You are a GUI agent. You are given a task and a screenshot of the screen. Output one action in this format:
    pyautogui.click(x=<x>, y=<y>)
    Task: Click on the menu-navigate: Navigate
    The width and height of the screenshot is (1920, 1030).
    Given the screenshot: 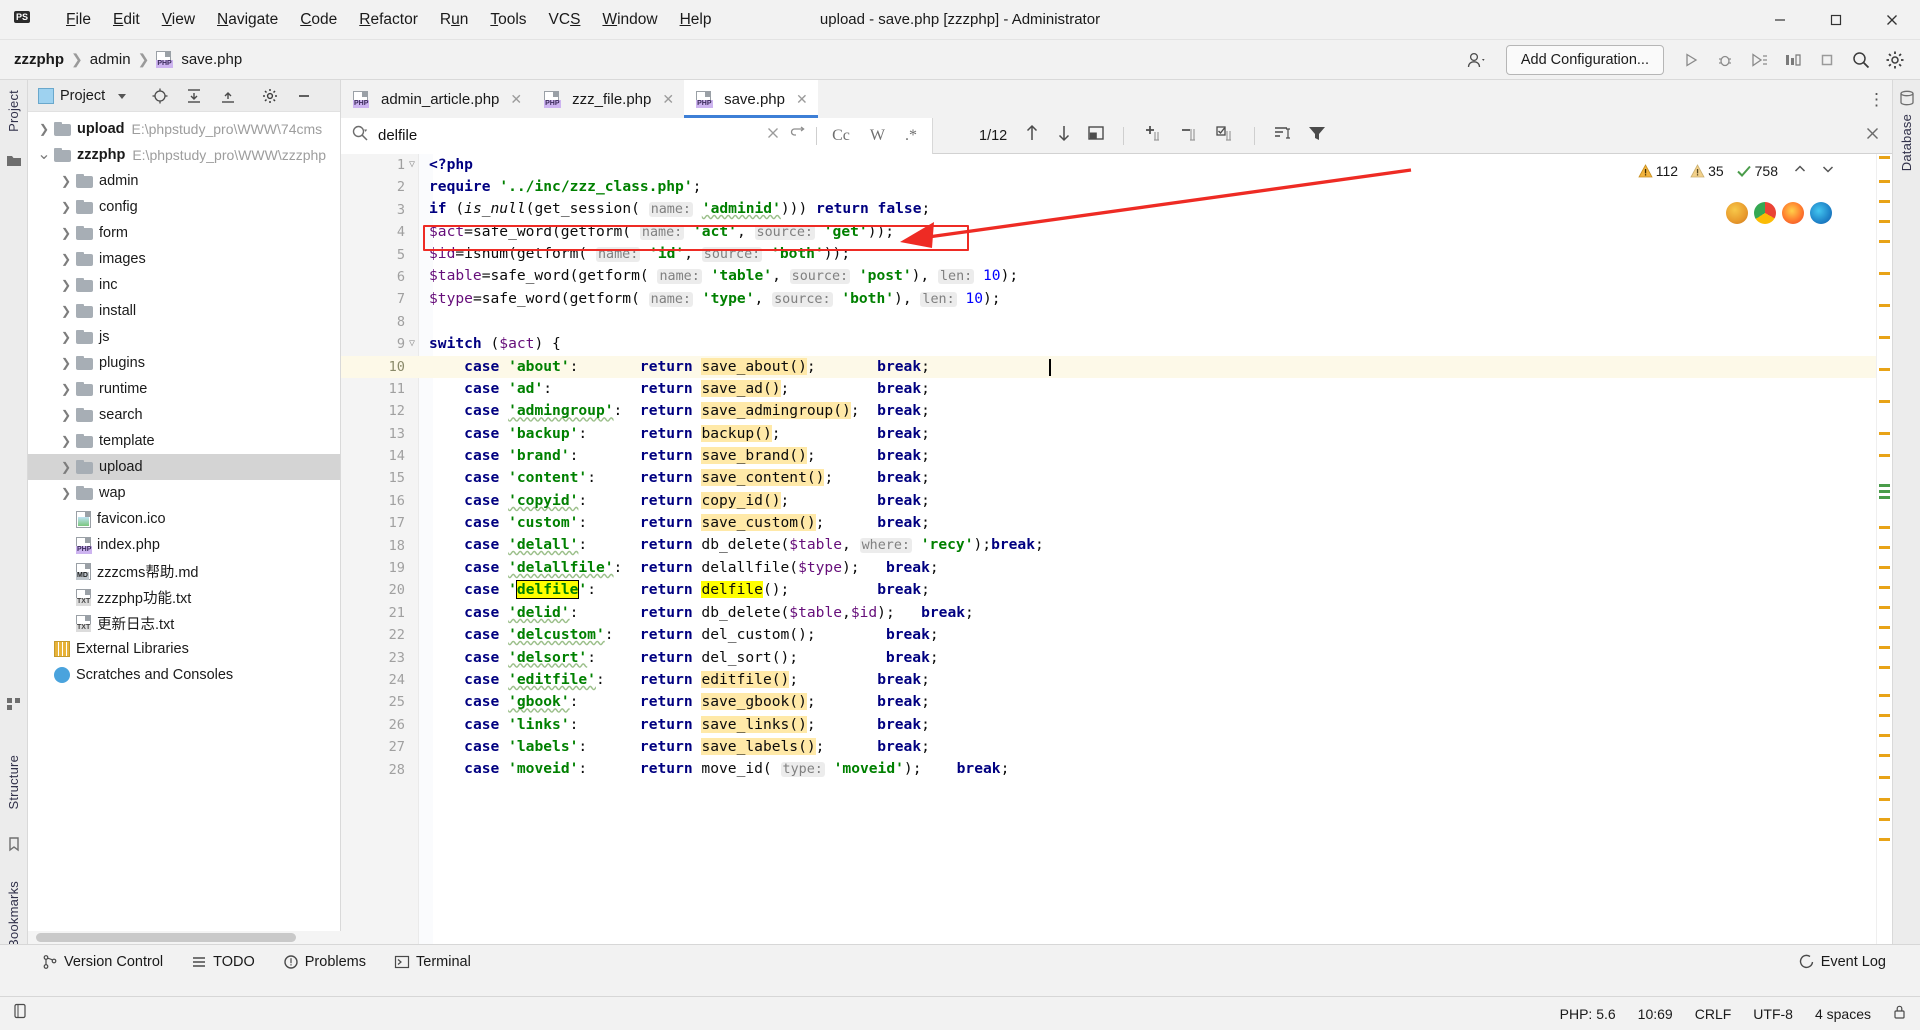 What is the action you would take?
    pyautogui.click(x=247, y=20)
    